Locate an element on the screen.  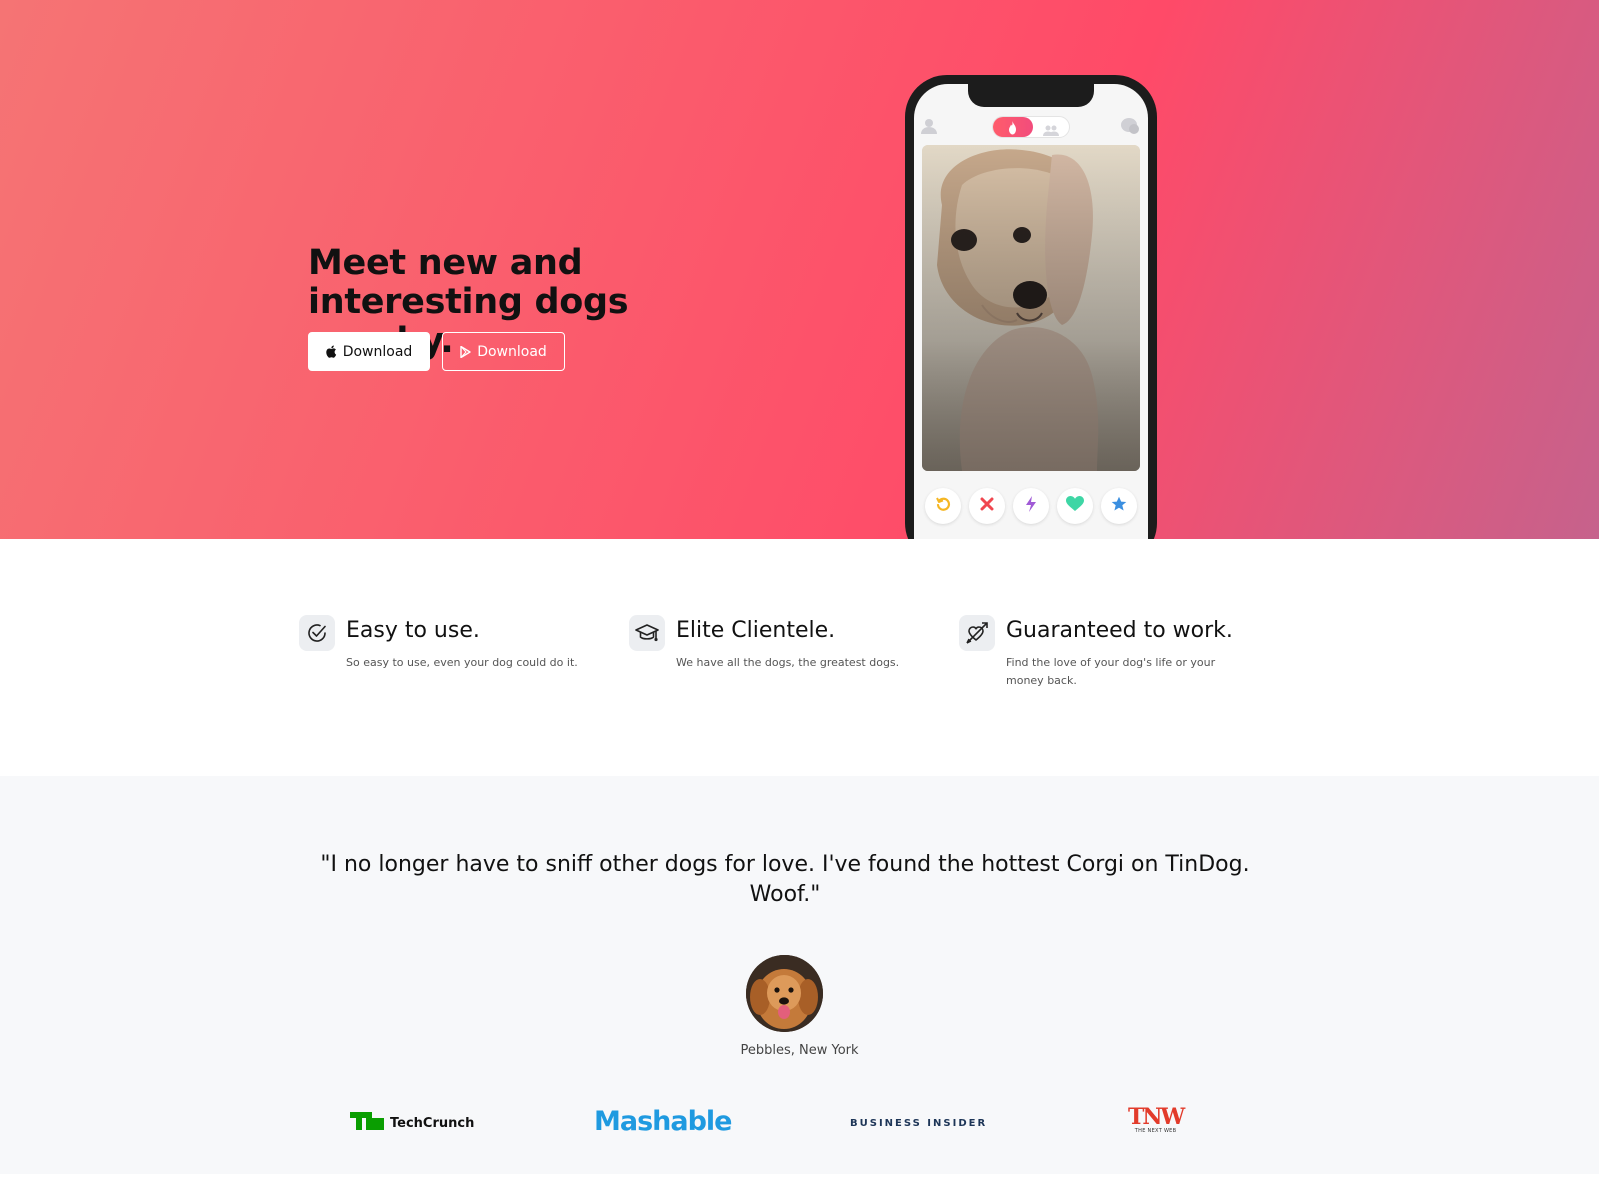
phone-screen is located at coordinates (1031, 311).